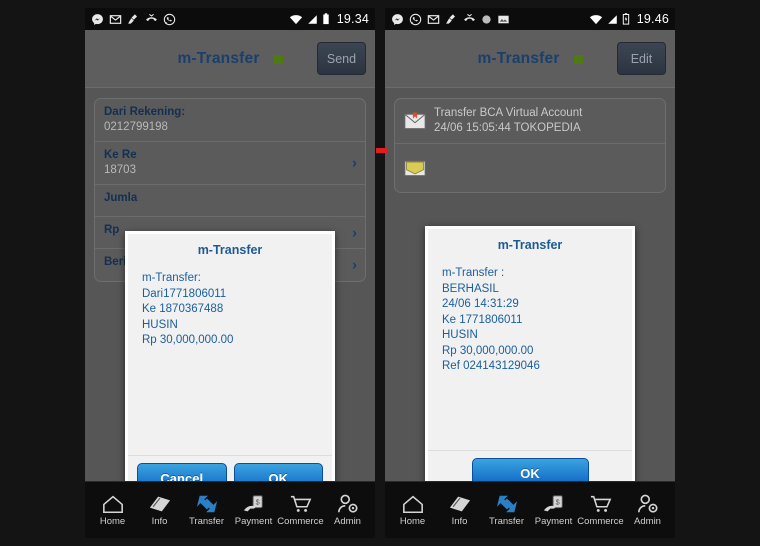 Image resolution: width=760 pixels, height=546 pixels. What do you see at coordinates (486, 19) in the screenshot?
I see `circle-icon` at bounding box center [486, 19].